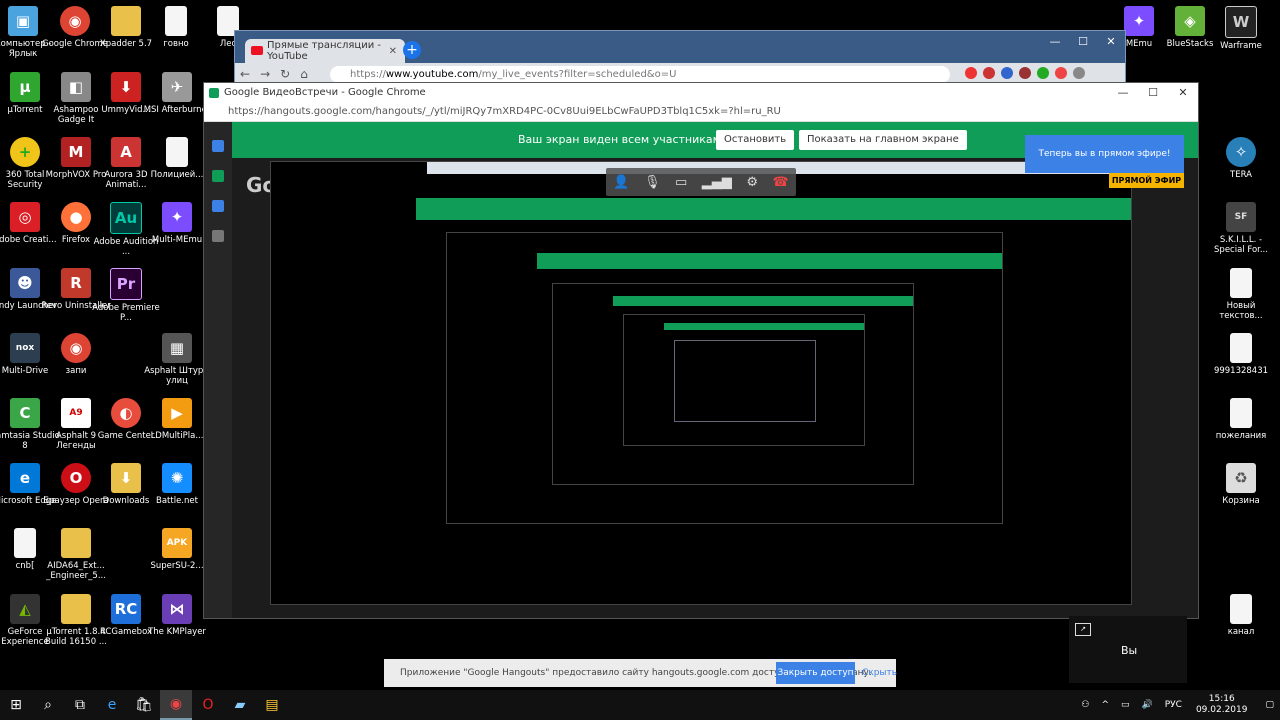  What do you see at coordinates (218, 146) in the screenshot?
I see `chat-icon` at bounding box center [218, 146].